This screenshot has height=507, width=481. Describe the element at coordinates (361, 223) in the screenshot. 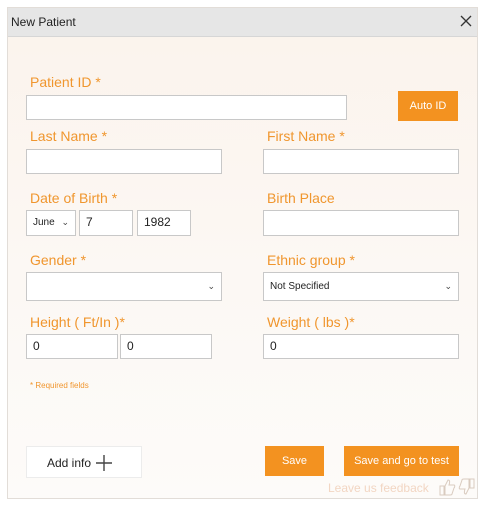

I see `birth-place-input` at that location.